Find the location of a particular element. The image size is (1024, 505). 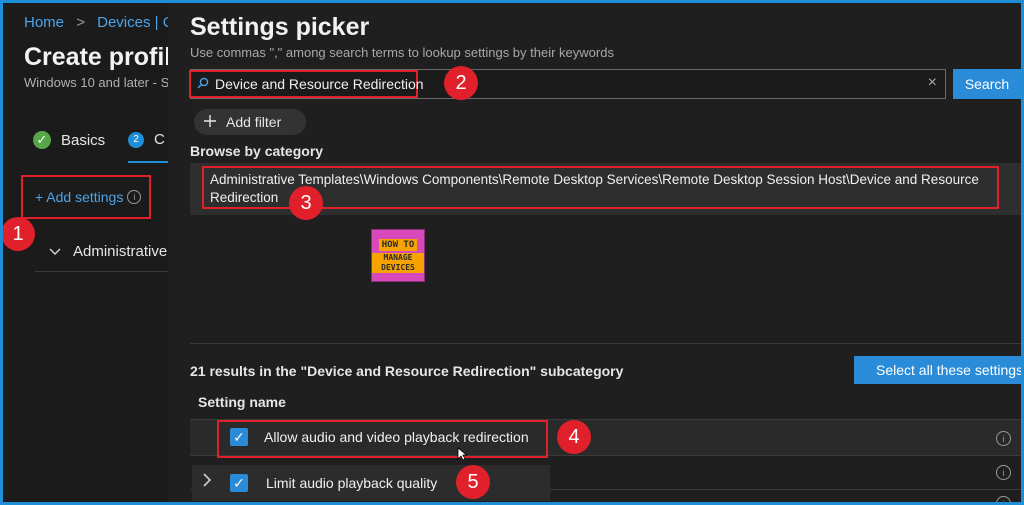

step-basics: ✓ Basics is located at coordinates (69, 140).